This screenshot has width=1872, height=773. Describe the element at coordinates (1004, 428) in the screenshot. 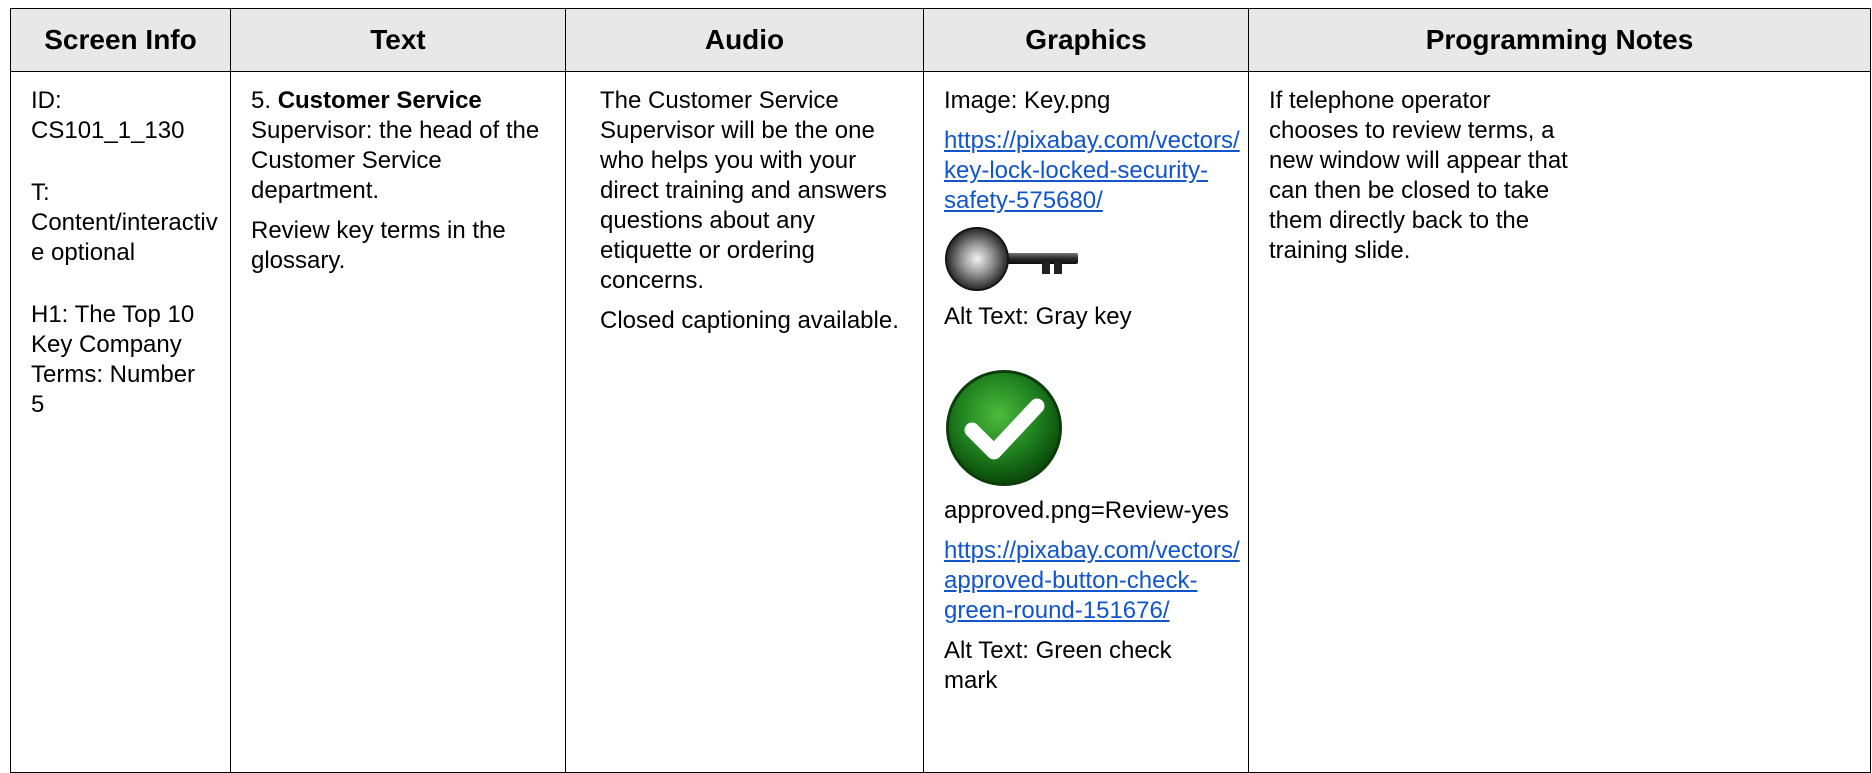

I see `green-check-icon` at that location.